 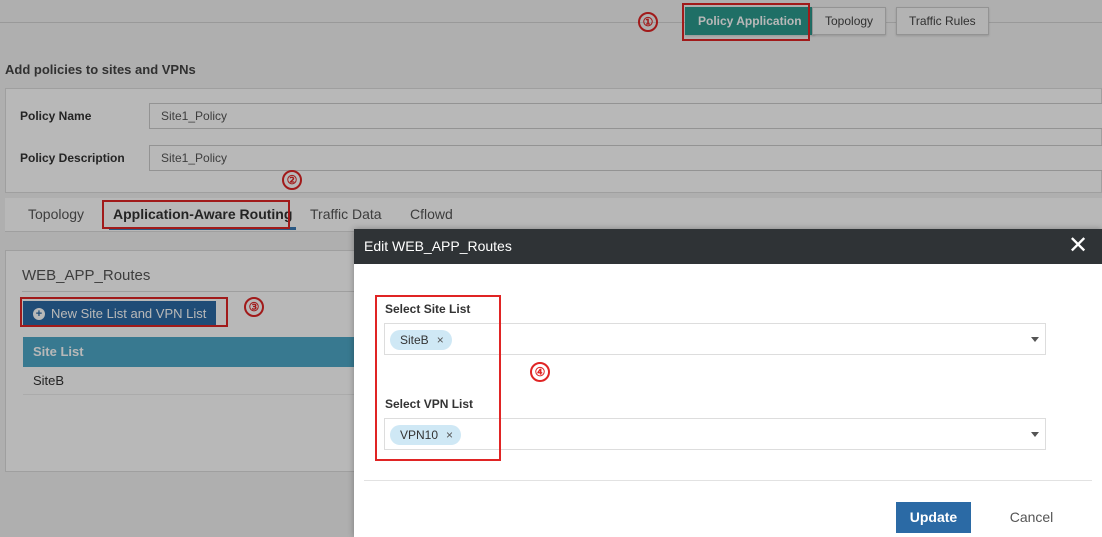 What do you see at coordinates (728, 480) in the screenshot?
I see `modal-footer-divider` at bounding box center [728, 480].